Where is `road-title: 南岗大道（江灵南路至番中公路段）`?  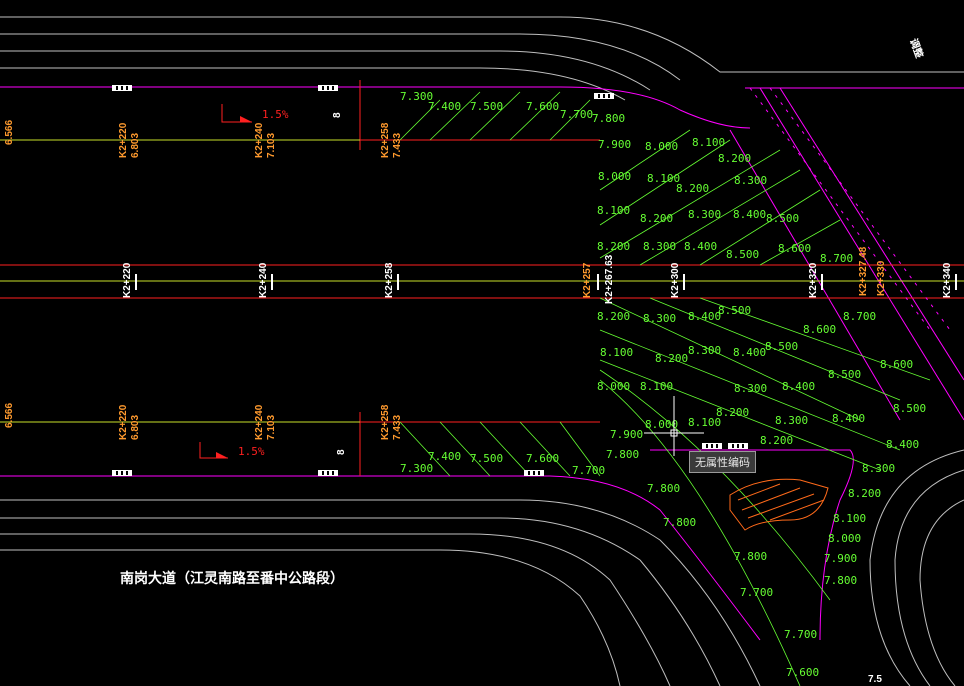 road-title: 南岗大道（江灵南路至番中公路段） is located at coordinates (232, 578).